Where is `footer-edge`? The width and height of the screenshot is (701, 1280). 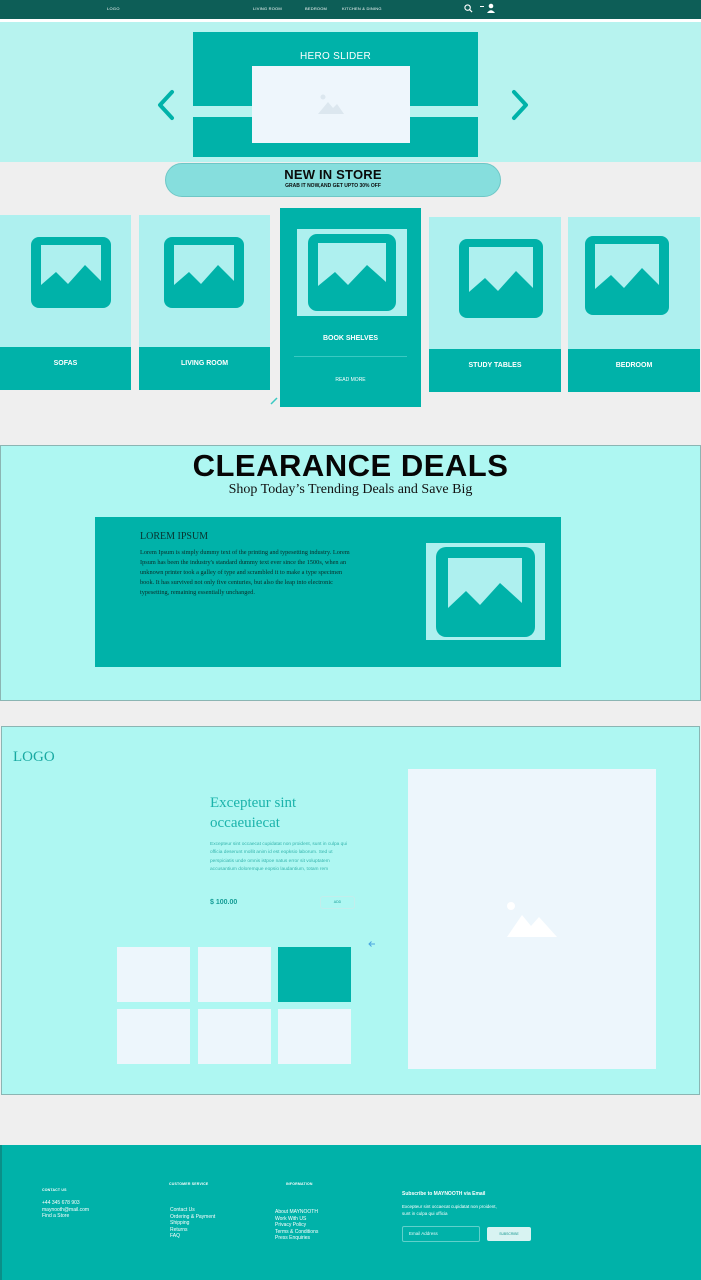
footer-edge is located at coordinates (1, 1212).